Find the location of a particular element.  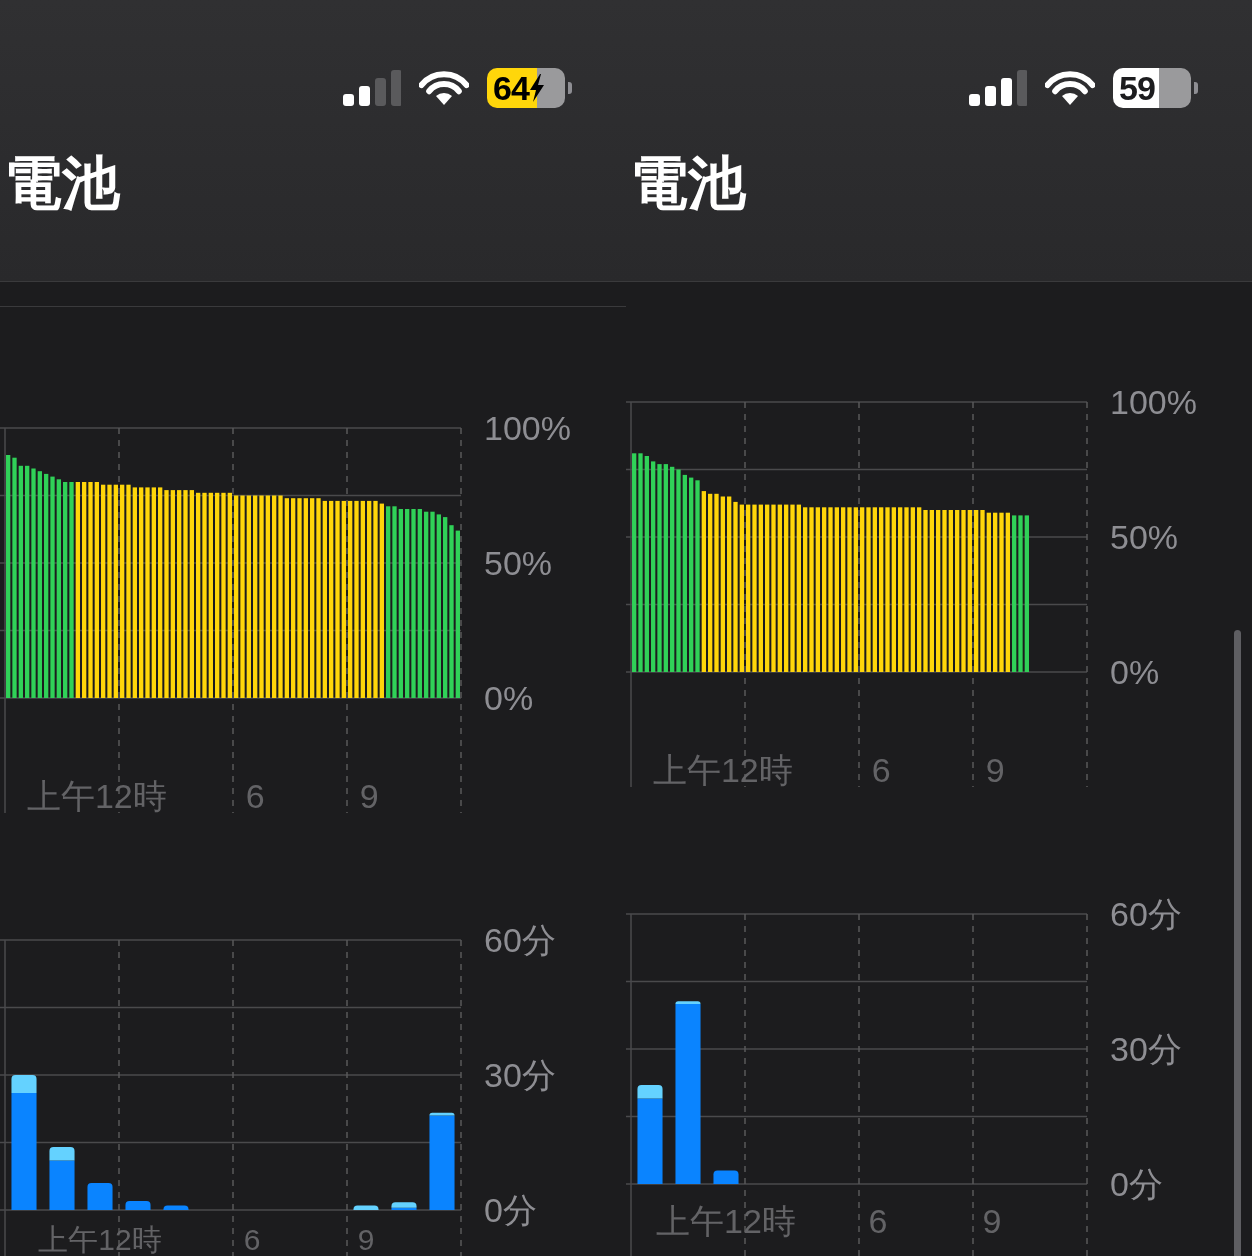

battery-percent: 64 is located at coordinates (511, 88).